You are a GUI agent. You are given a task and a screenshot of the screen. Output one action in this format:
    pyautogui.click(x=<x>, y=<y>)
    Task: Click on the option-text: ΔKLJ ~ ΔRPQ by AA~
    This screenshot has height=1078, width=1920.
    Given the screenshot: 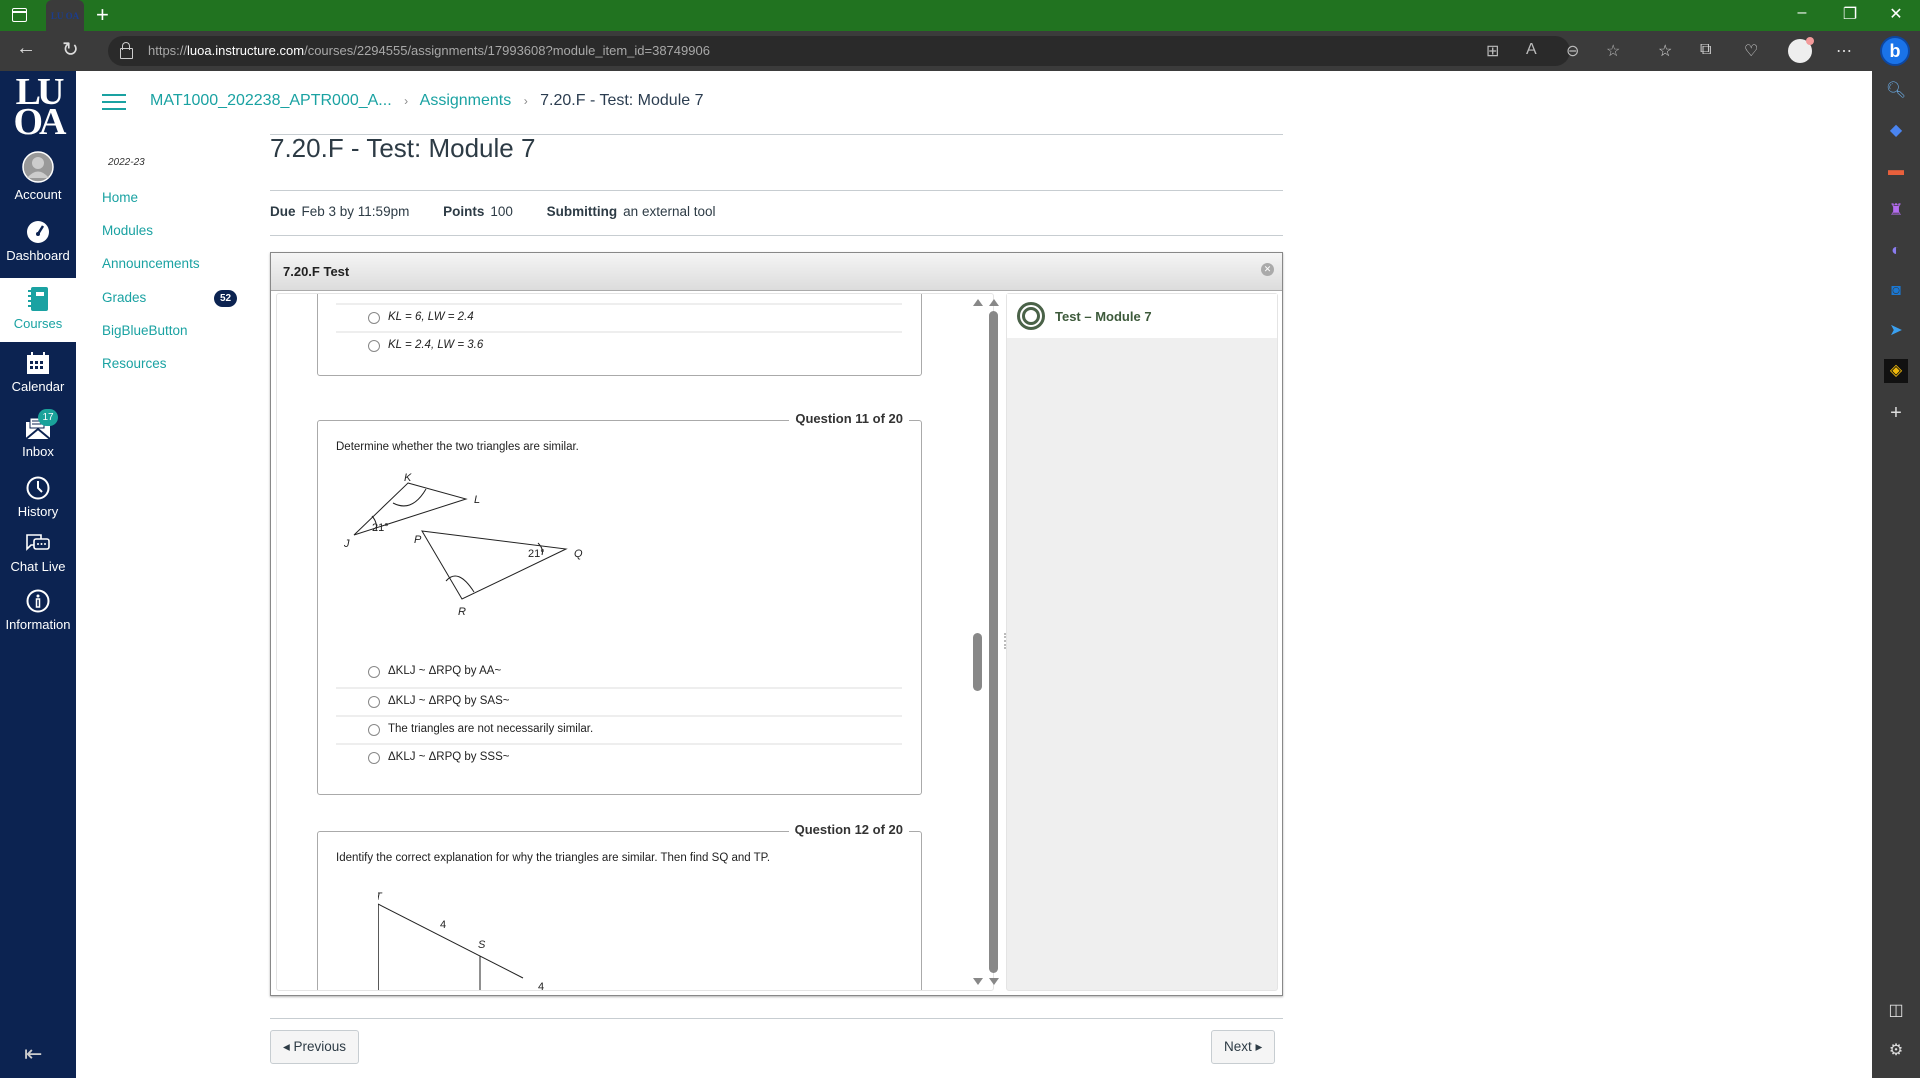 What is the action you would take?
    pyautogui.click(x=445, y=671)
    